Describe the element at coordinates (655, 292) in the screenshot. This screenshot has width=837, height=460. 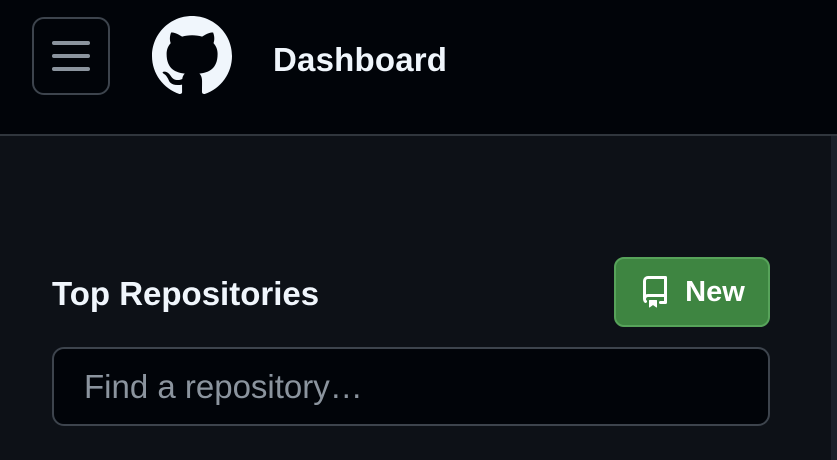
I see `repo-icon` at that location.